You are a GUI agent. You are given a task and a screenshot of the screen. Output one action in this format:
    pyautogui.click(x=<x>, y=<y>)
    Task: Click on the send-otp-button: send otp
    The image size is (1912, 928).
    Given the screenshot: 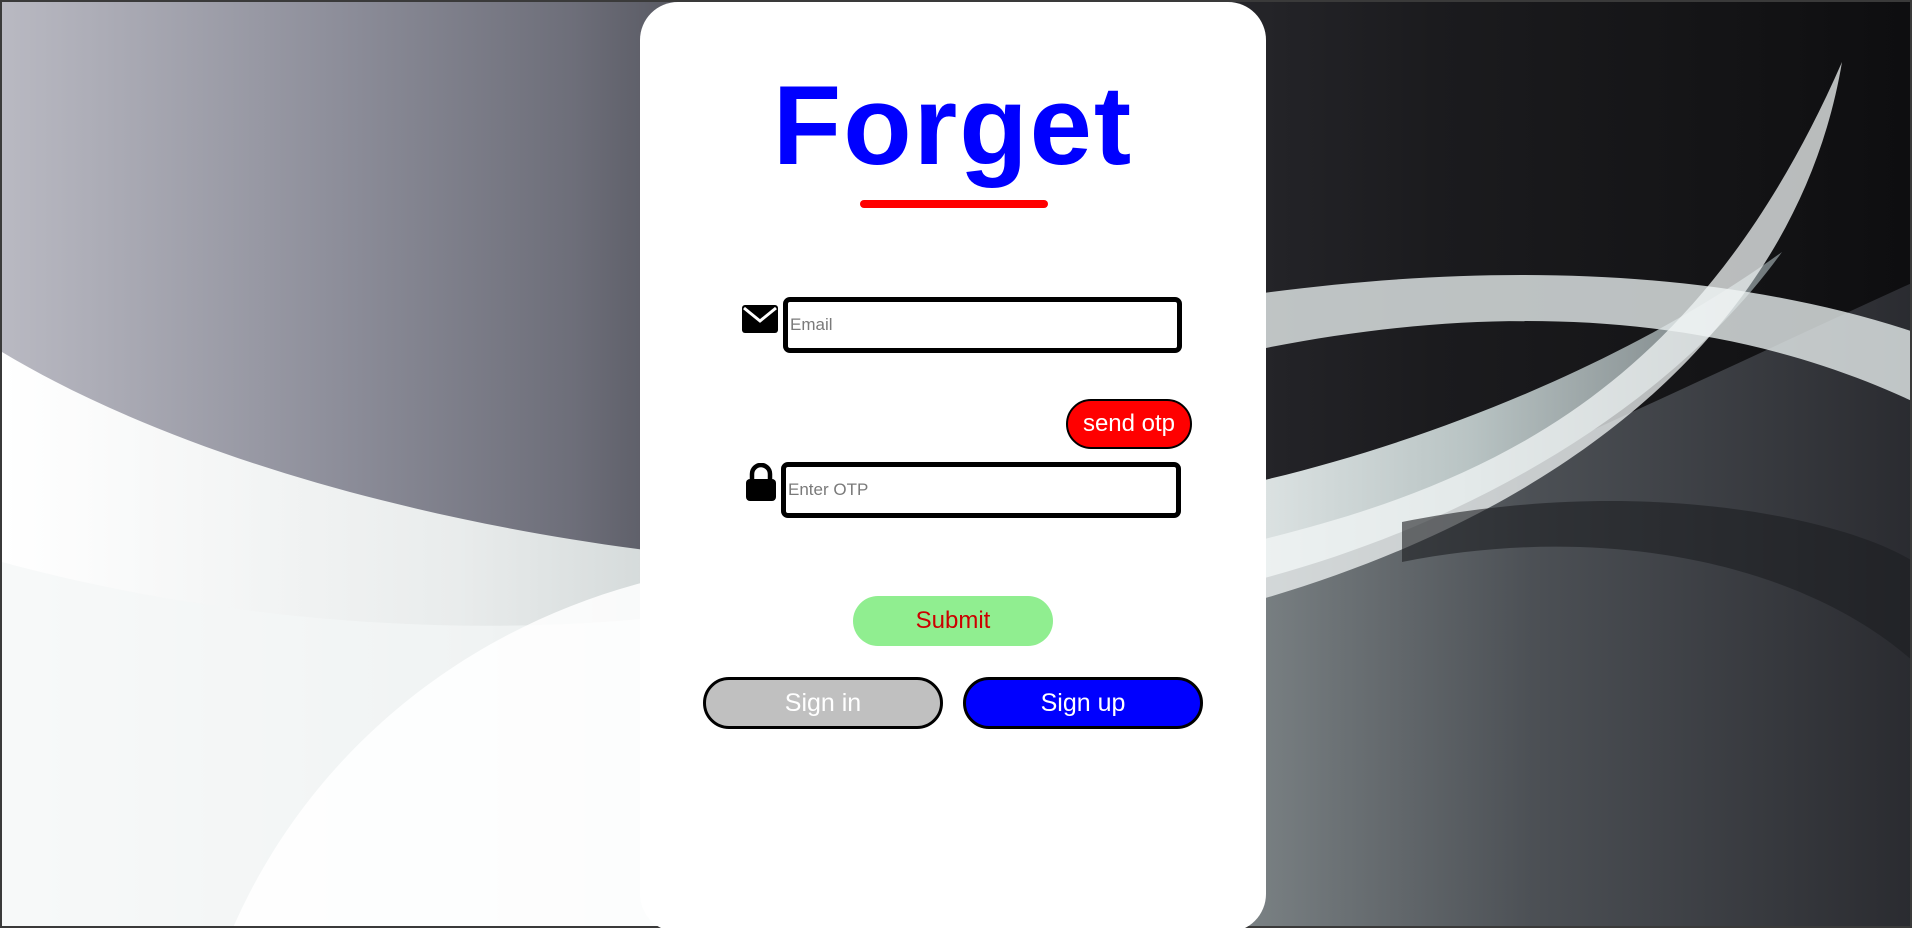 What is the action you would take?
    pyautogui.click(x=1129, y=424)
    